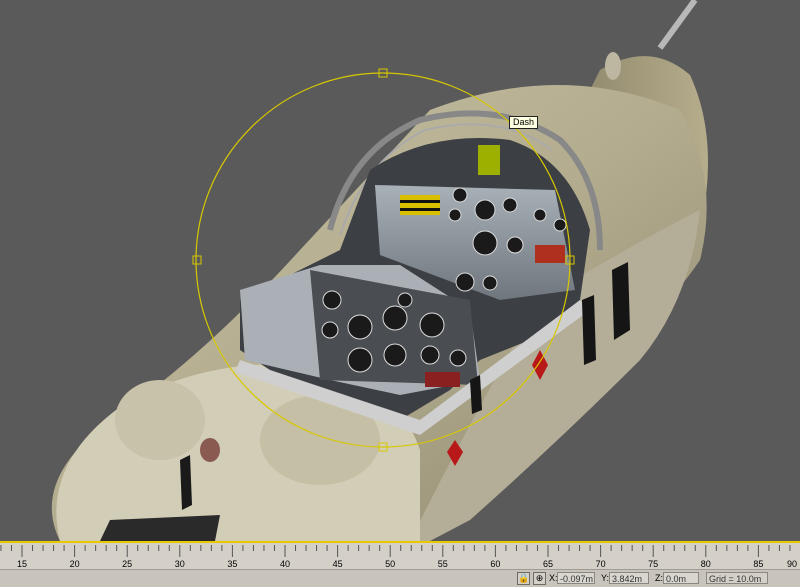 The image size is (800, 587). Describe the element at coordinates (524, 122) in the screenshot. I see `object-tooltip: Dash` at that location.